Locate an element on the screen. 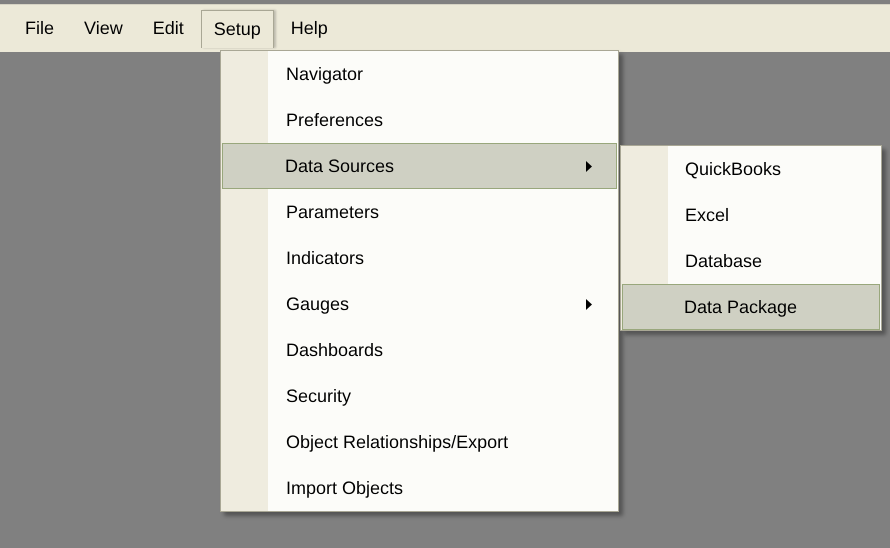 The image size is (890, 548). menu-item: Preferences is located at coordinates (419, 120).